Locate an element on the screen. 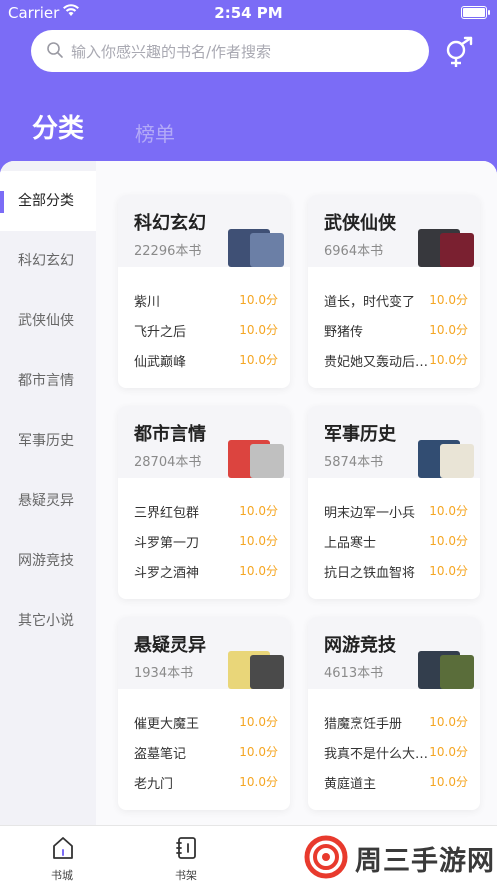  book-name: 贵妃她又轰动后宫了 is located at coordinates (379, 362).